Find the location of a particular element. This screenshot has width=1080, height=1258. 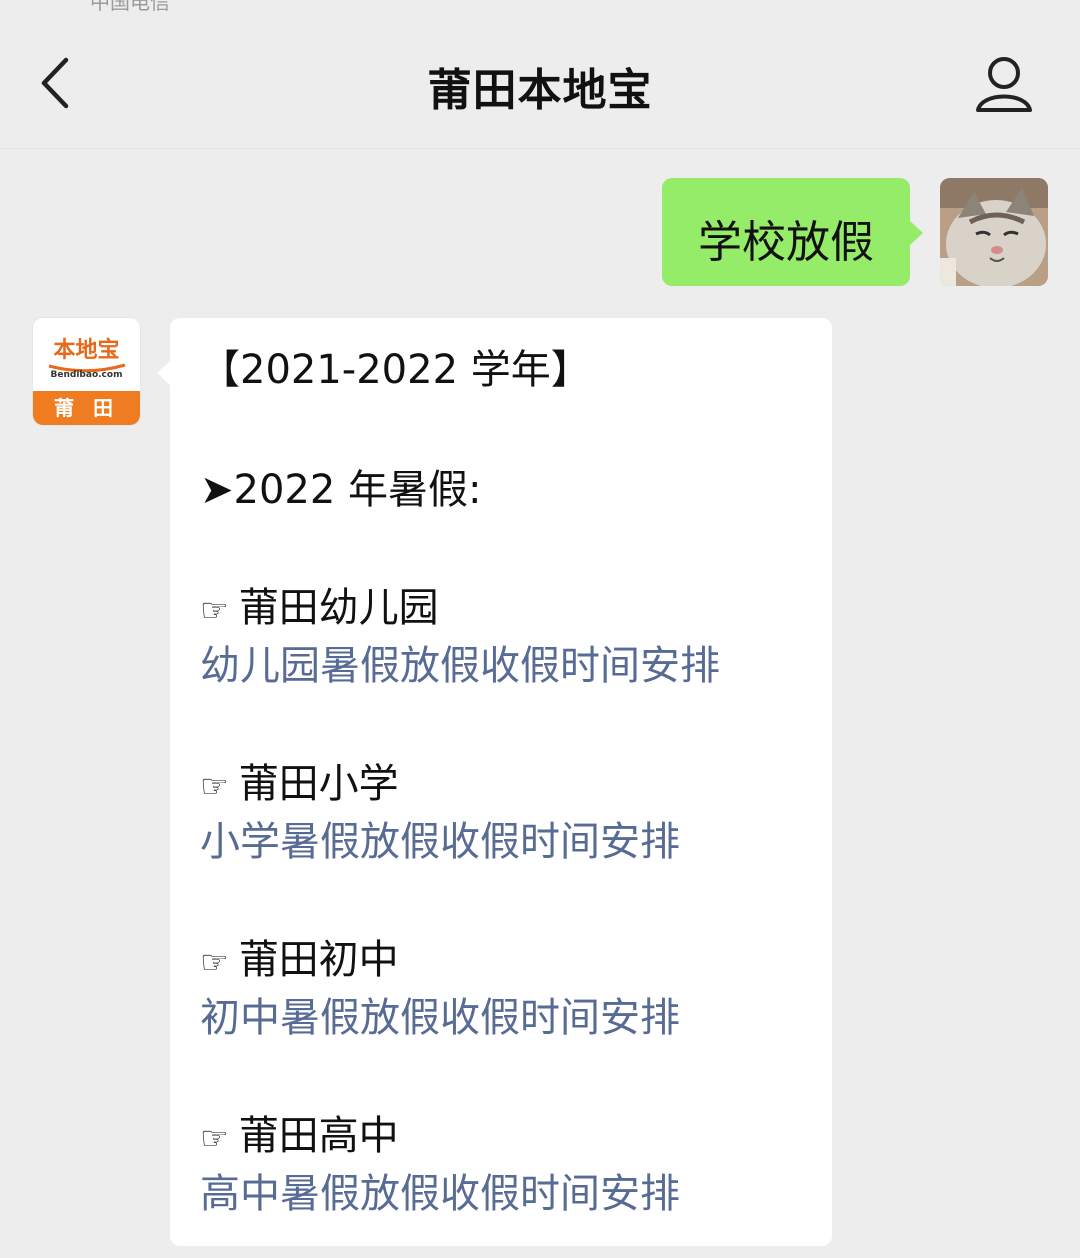

cat-photo-avatar is located at coordinates (994, 232).